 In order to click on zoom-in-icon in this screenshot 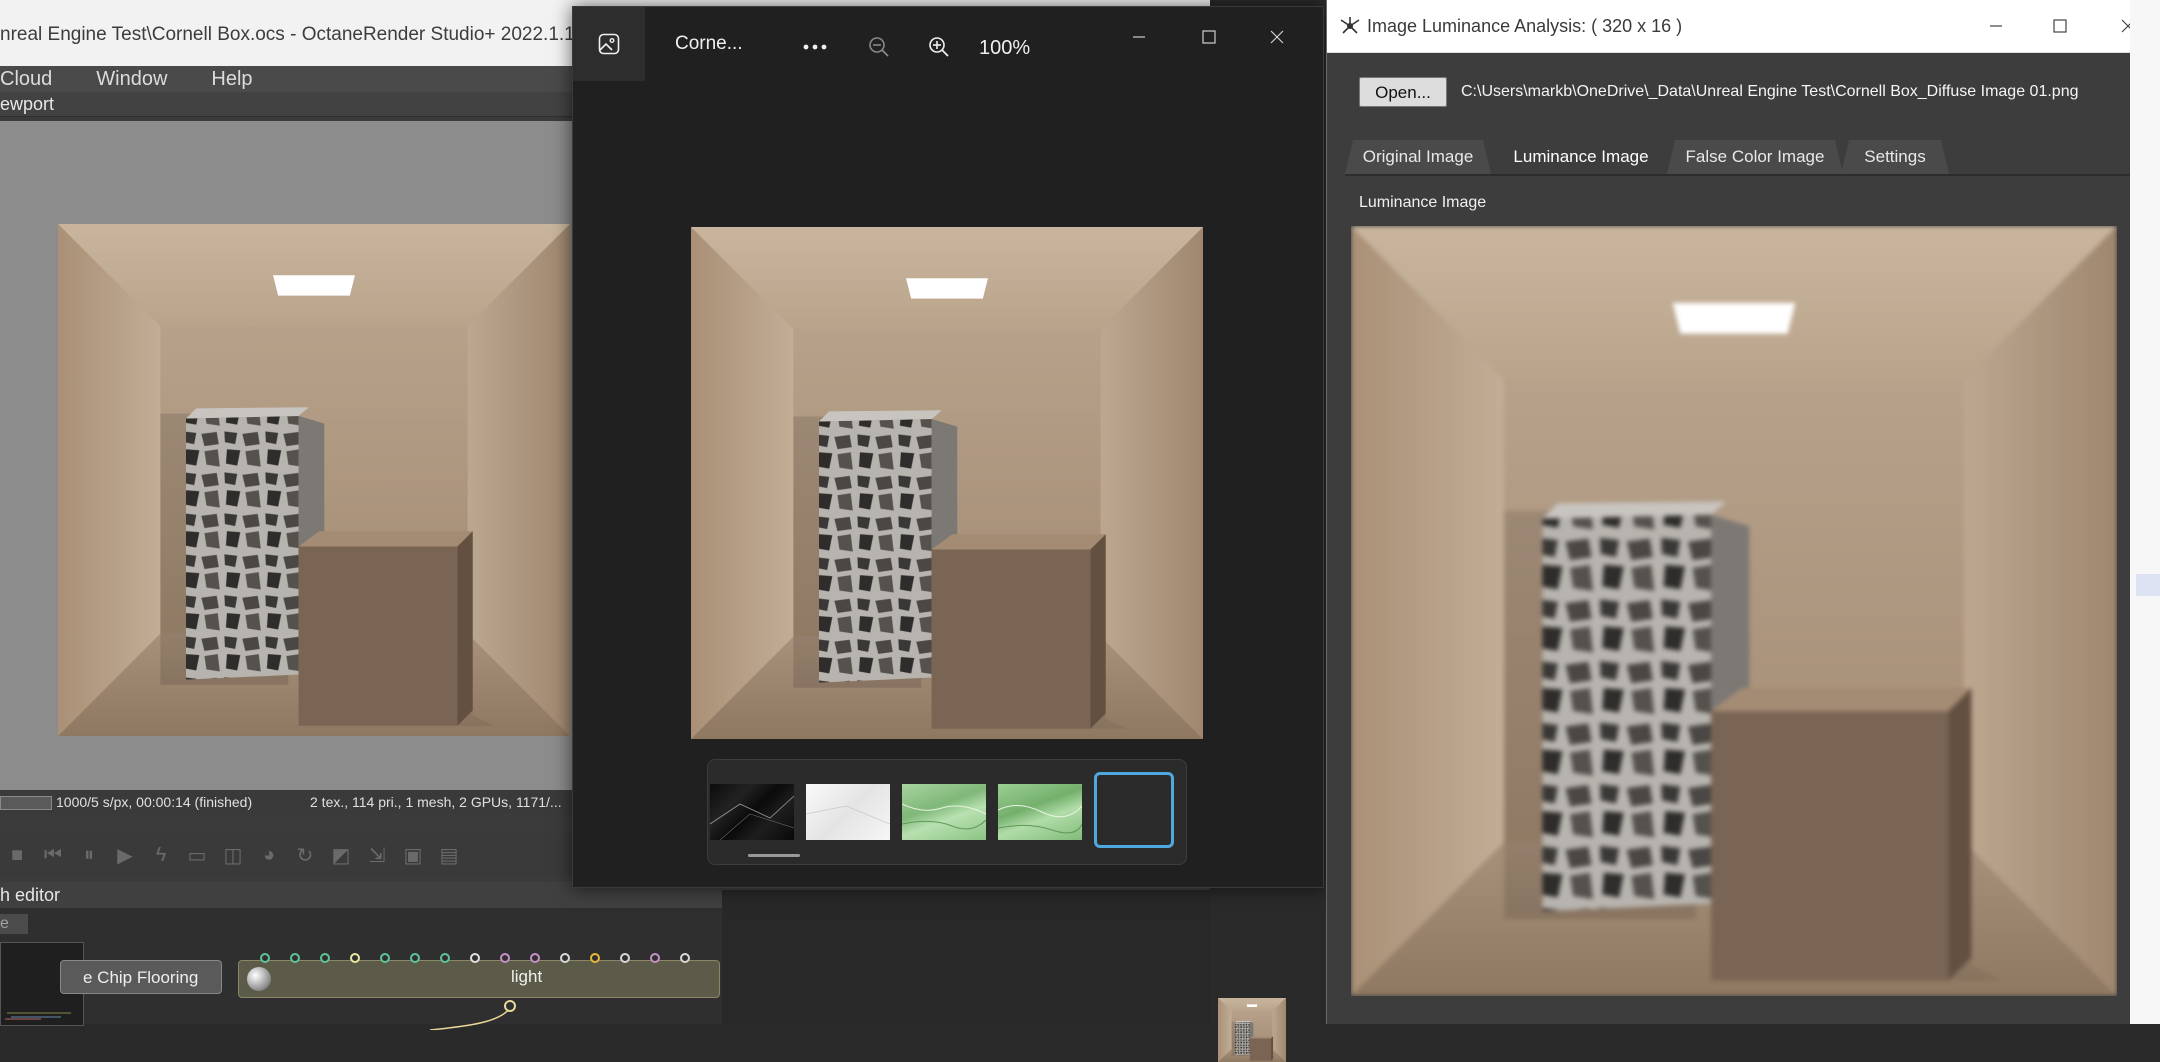, I will do `click(939, 47)`.